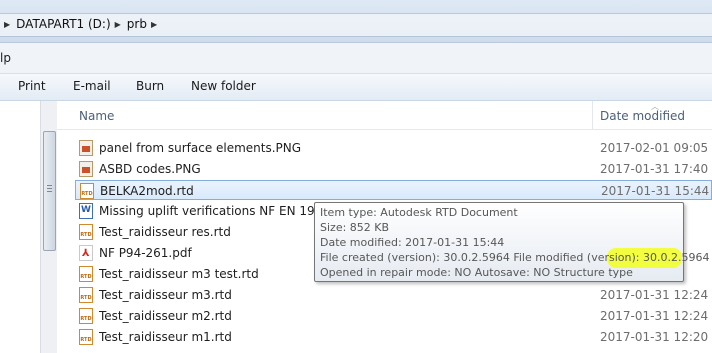  I want to click on file-name: Test_raidisseur m1.rtd, so click(165, 337).